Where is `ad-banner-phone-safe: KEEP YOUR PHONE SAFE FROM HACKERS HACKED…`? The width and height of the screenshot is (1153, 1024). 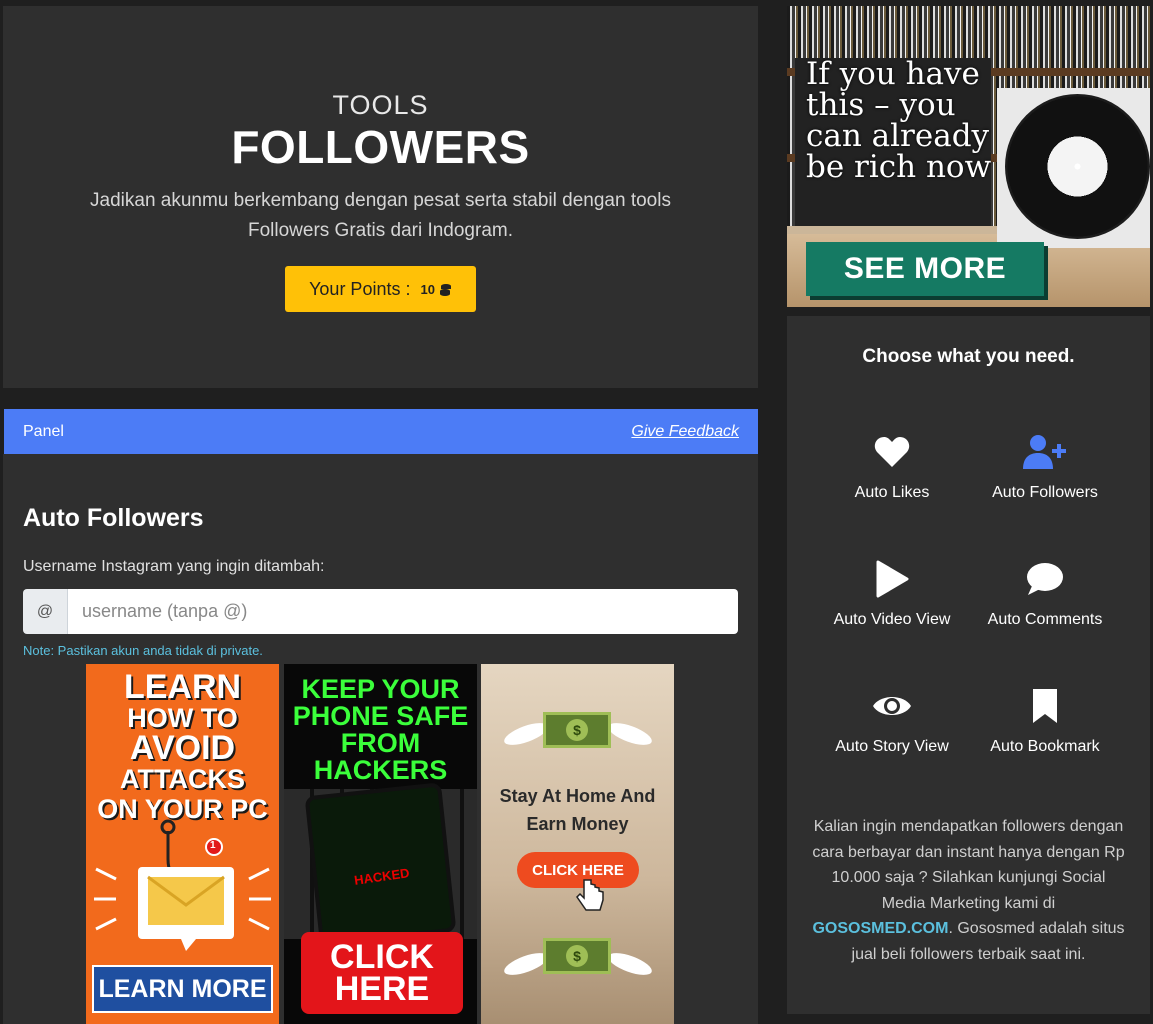 ad-banner-phone-safe: KEEP YOUR PHONE SAFE FROM HACKERS HACKED… is located at coordinates (380, 844).